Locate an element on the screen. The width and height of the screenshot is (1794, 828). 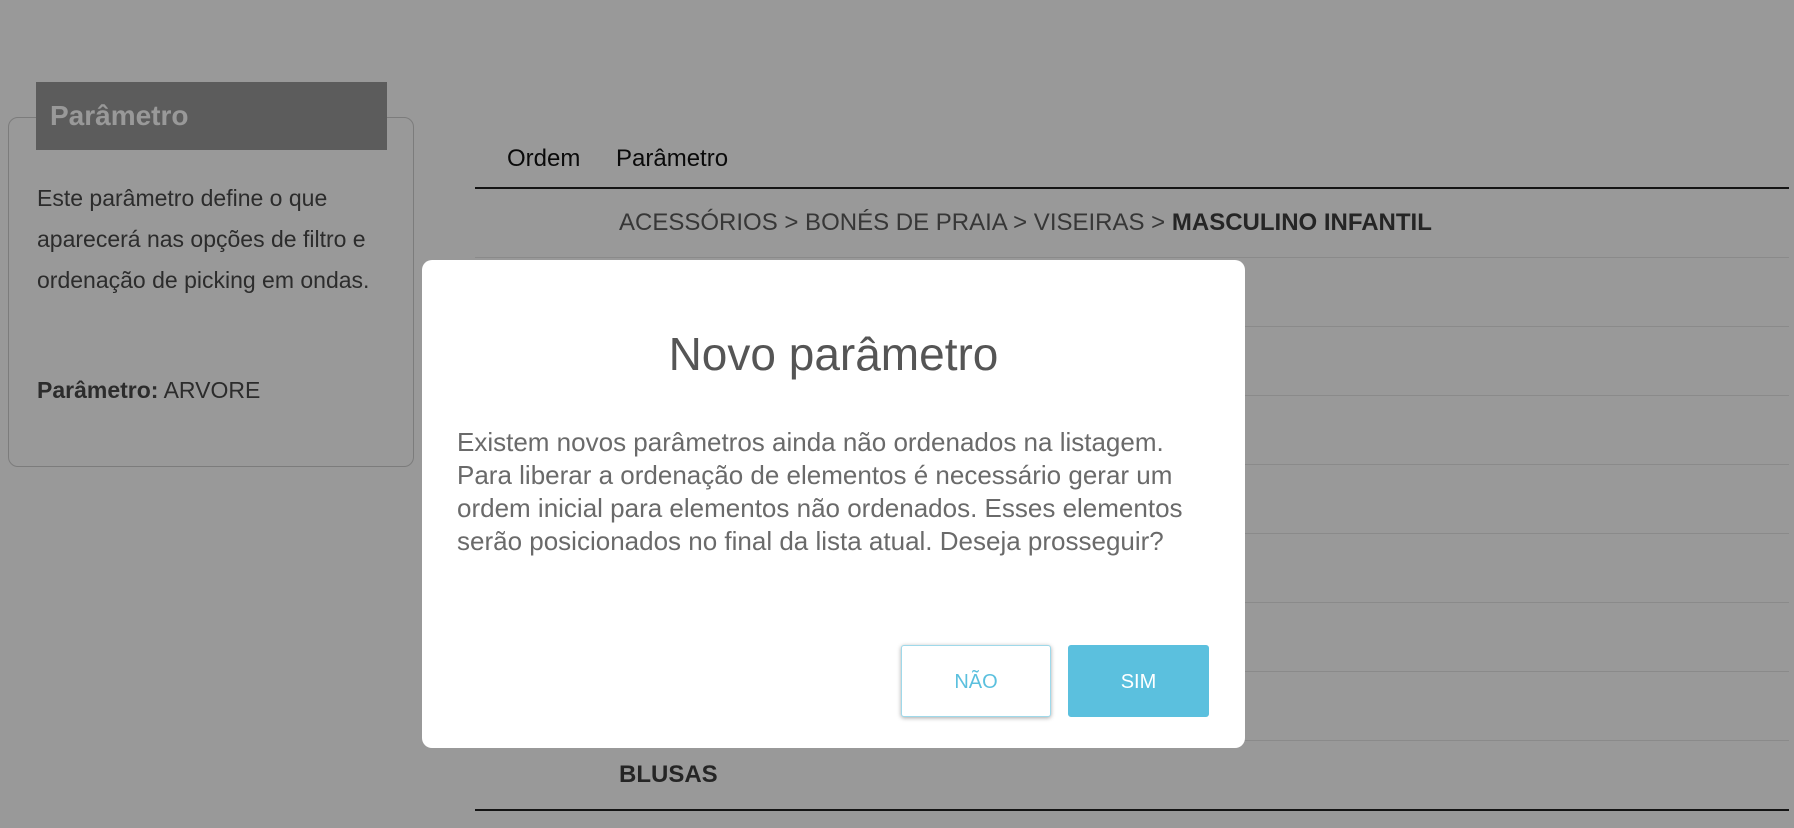
cancel-button: NÃO is located at coordinates (976, 681).